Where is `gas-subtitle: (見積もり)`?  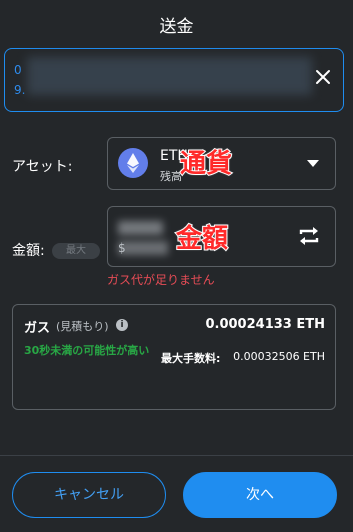 gas-subtitle: (見積もり) is located at coordinates (82, 326).